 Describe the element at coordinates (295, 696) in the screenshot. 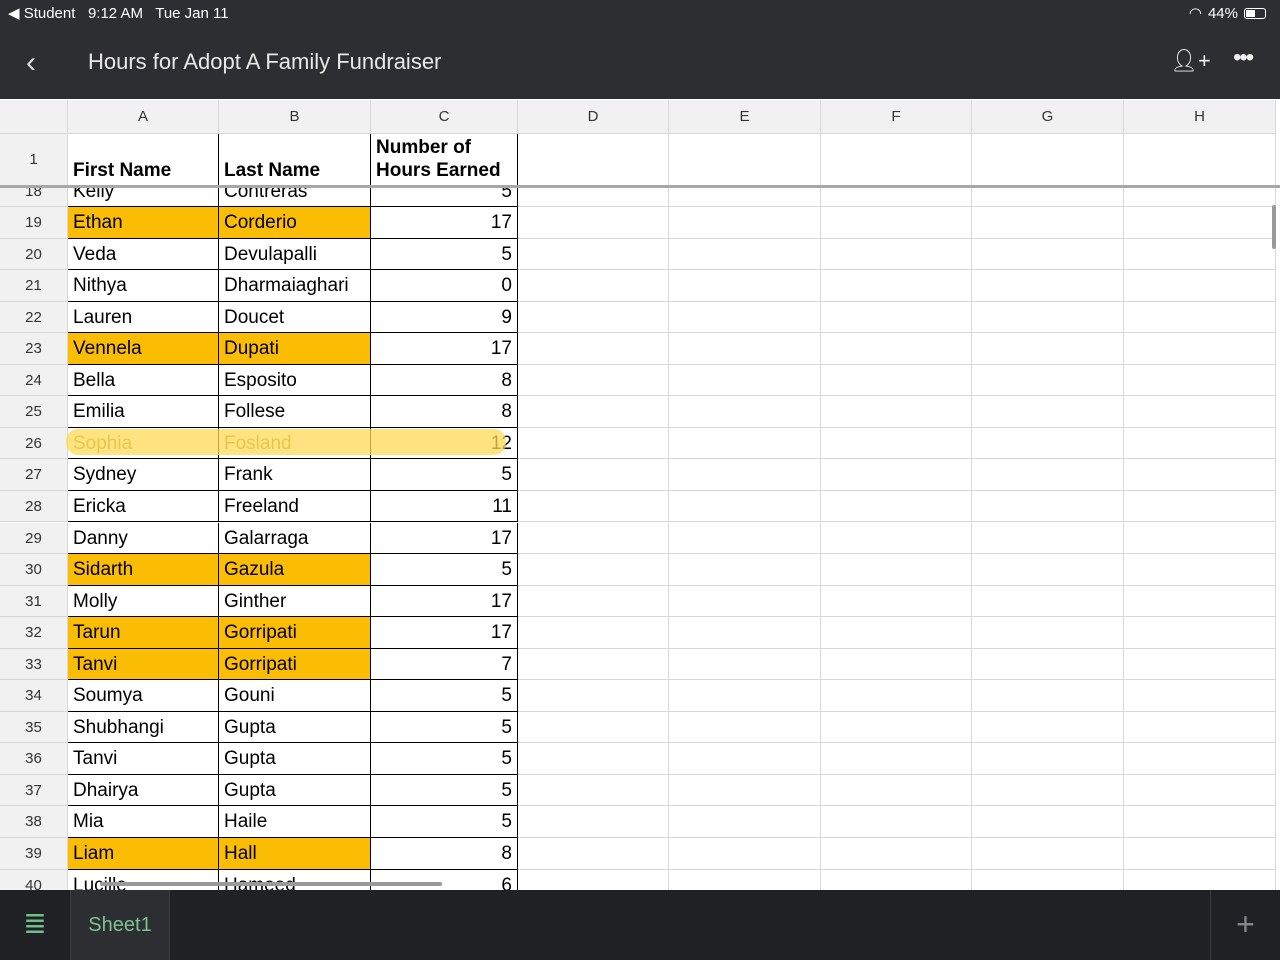

I see `cell-last: Gouni` at that location.